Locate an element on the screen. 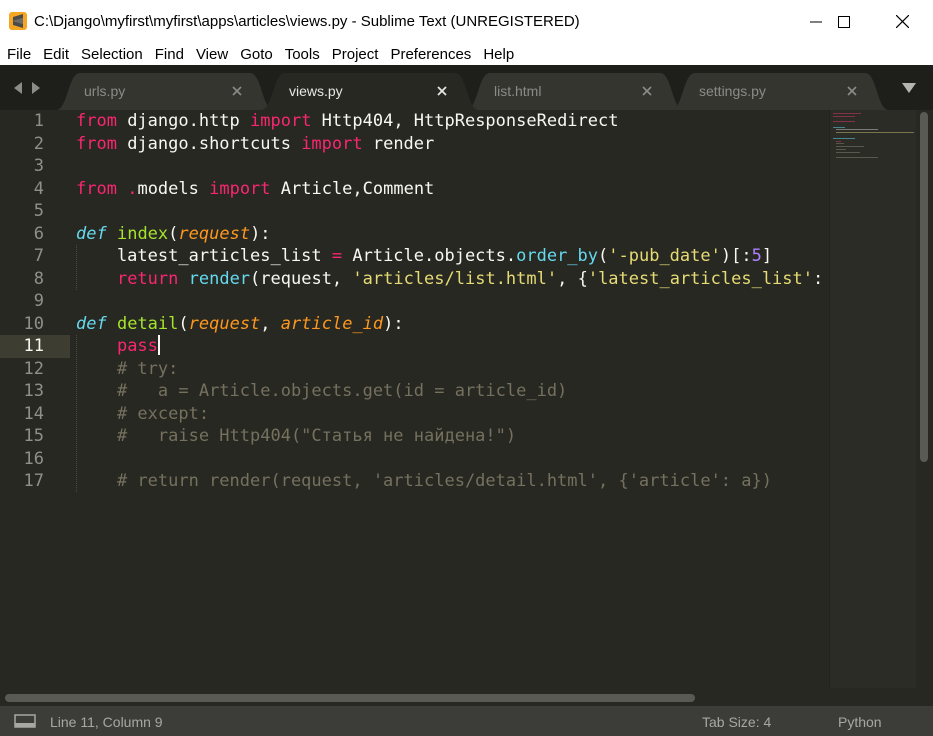 The height and width of the screenshot is (736, 933). tab-nav-arrows is located at coordinates (29, 88).